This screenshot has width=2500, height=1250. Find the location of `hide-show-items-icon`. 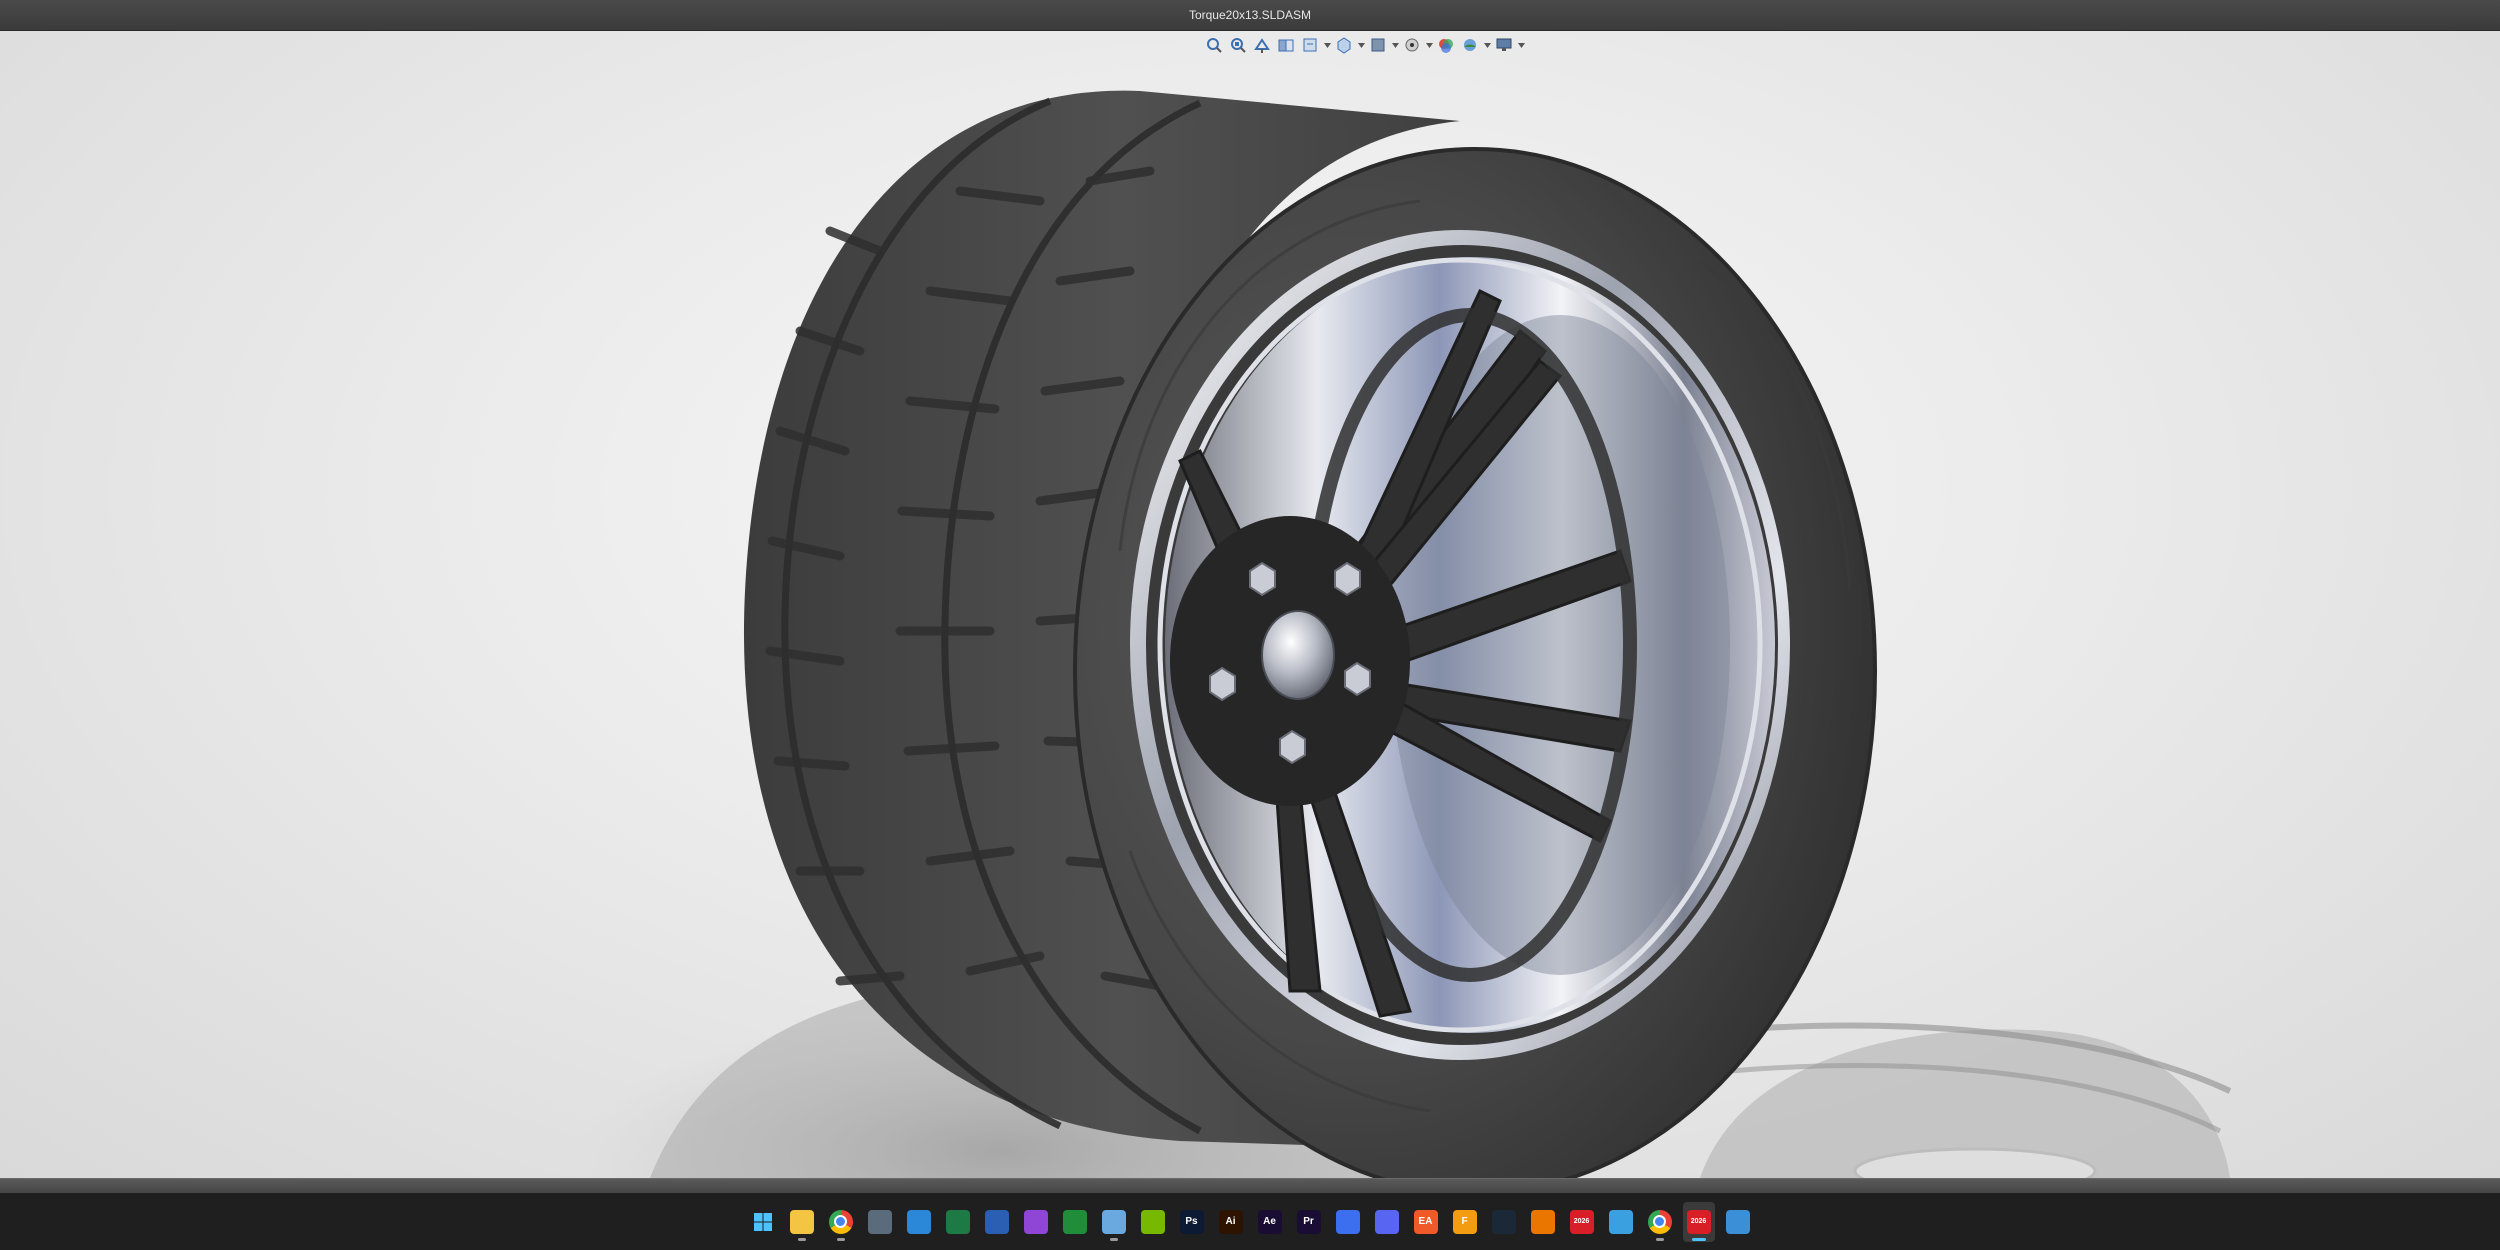

hide-show-items-icon is located at coordinates (1412, 45).